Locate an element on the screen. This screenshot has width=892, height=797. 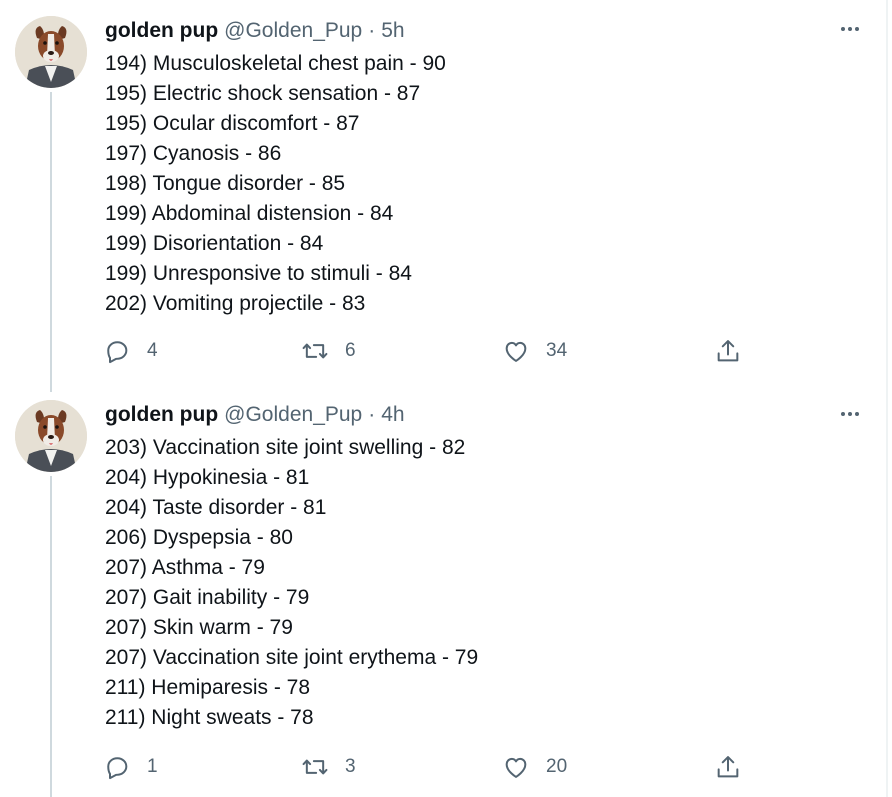
timestamp: 4h is located at coordinates (392, 415).